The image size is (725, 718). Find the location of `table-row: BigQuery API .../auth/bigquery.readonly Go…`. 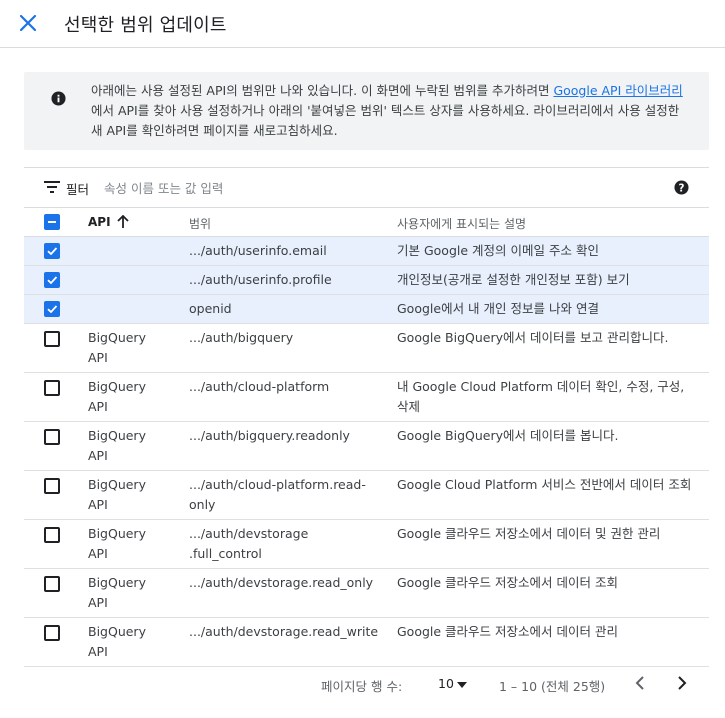

table-row: BigQuery API .../auth/bigquery.readonly Go… is located at coordinates (366, 446).